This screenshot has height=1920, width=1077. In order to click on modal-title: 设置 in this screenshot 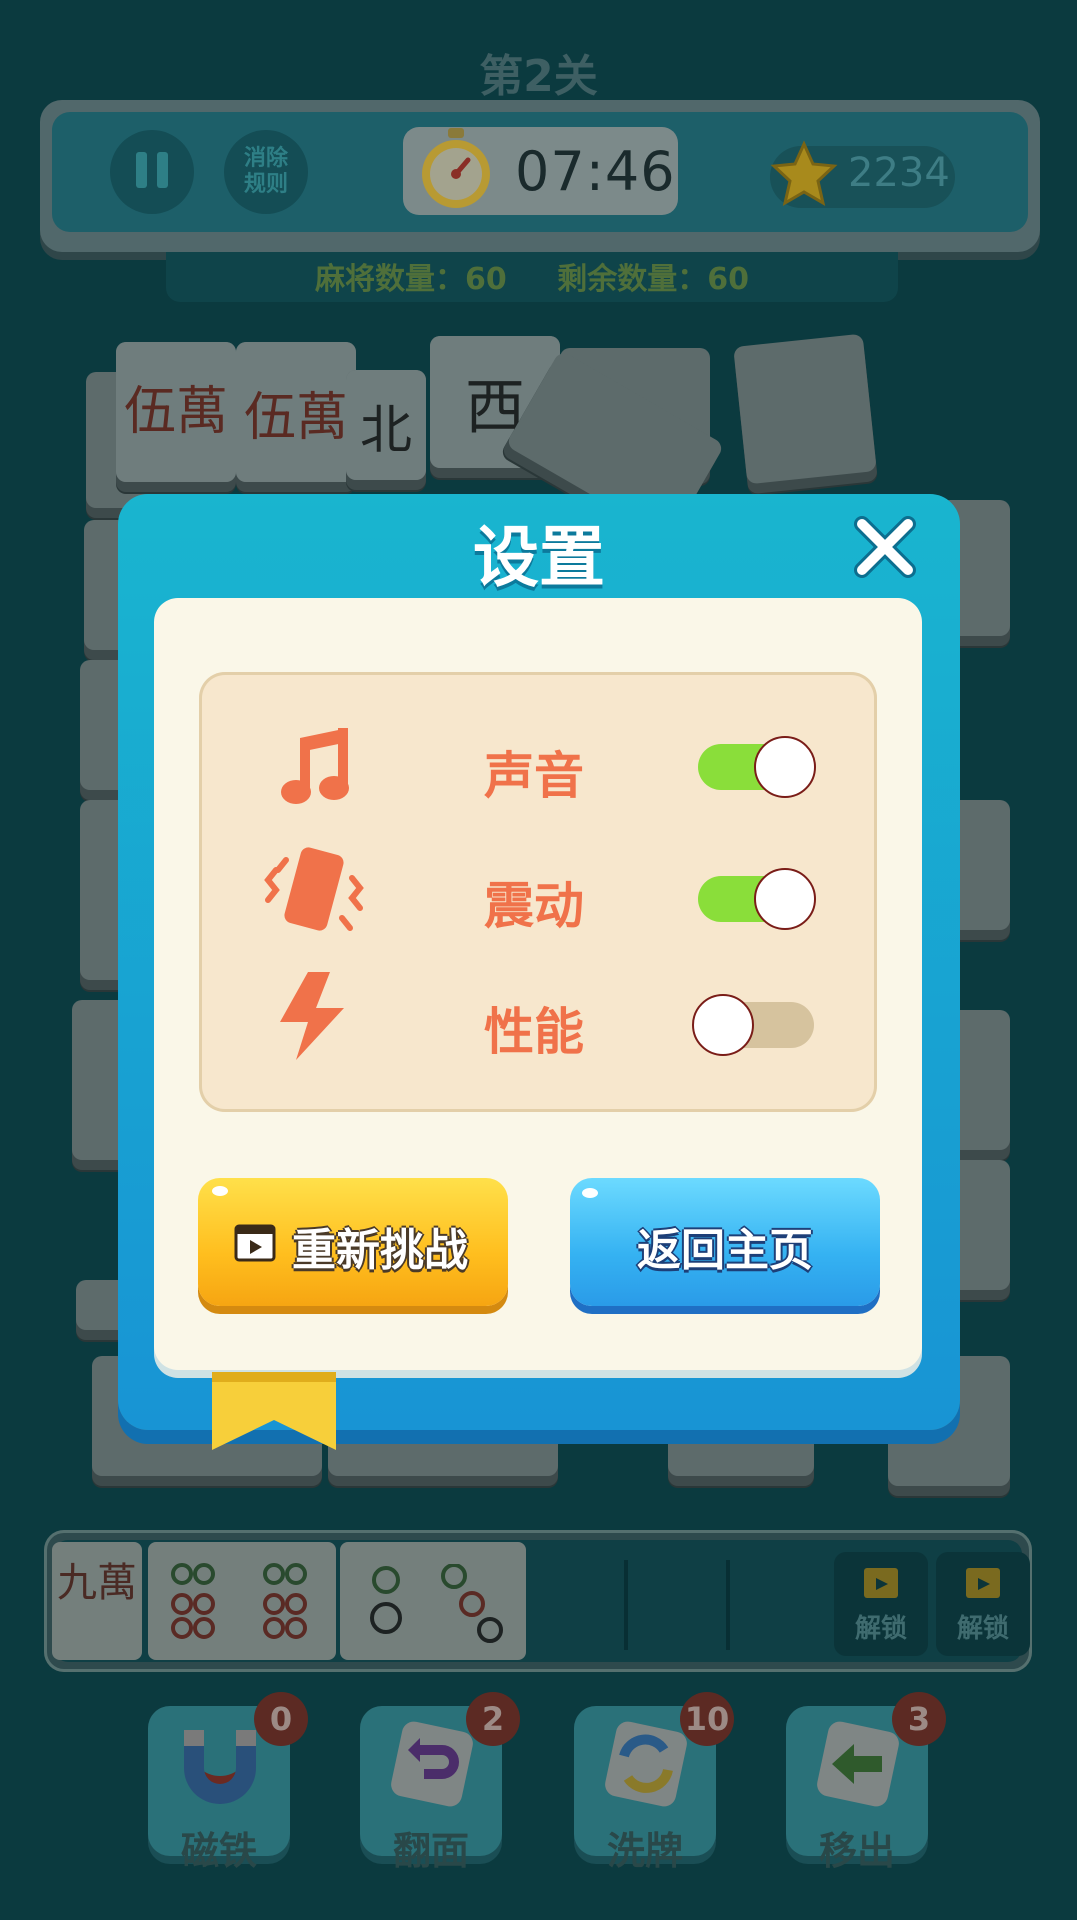, I will do `click(539, 557)`.